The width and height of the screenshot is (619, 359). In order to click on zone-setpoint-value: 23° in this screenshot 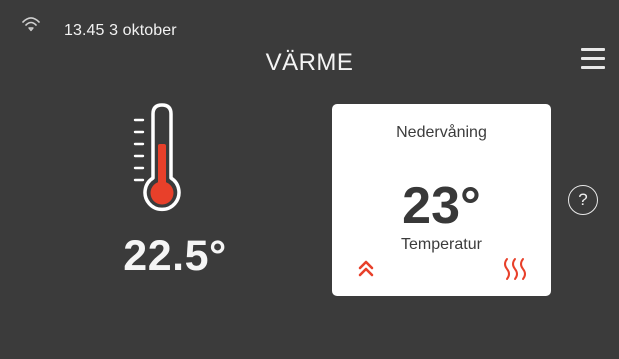, I will do `click(441, 206)`.